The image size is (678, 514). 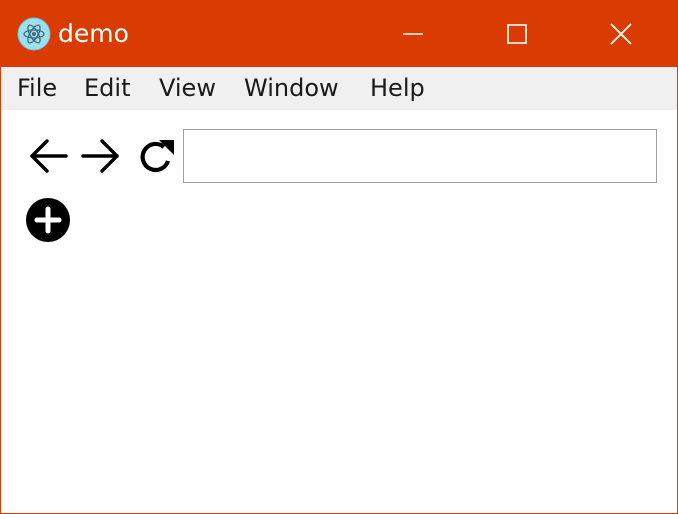 I want to click on close-icon, so click(x=621, y=34).